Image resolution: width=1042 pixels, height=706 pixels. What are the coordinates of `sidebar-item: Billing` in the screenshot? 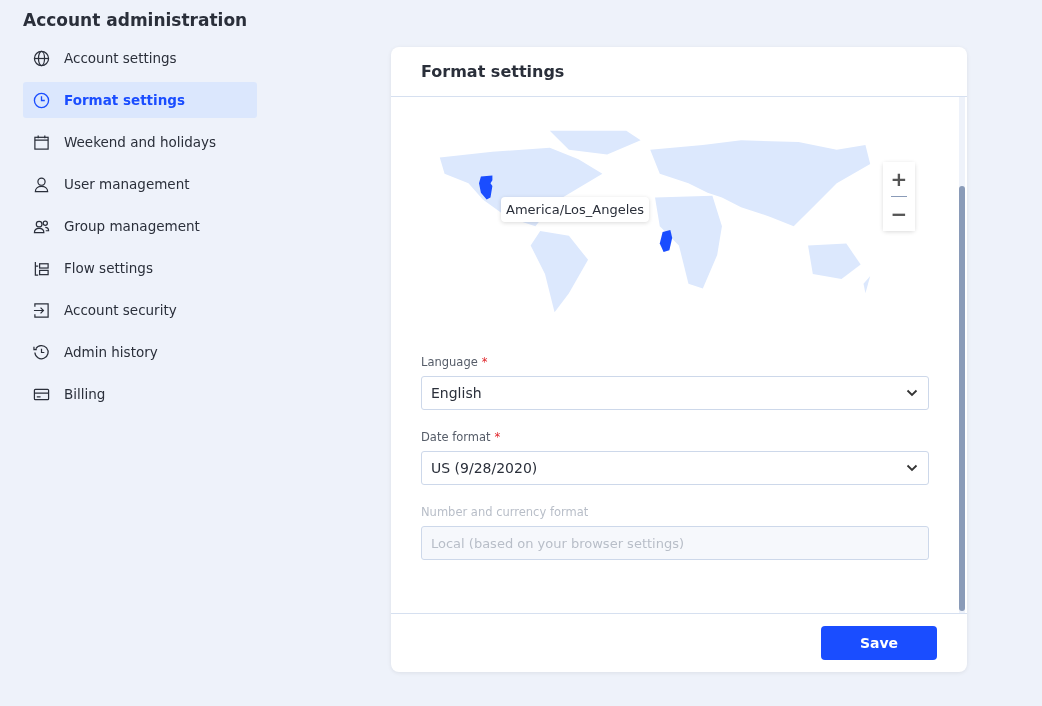 It's located at (140, 394).